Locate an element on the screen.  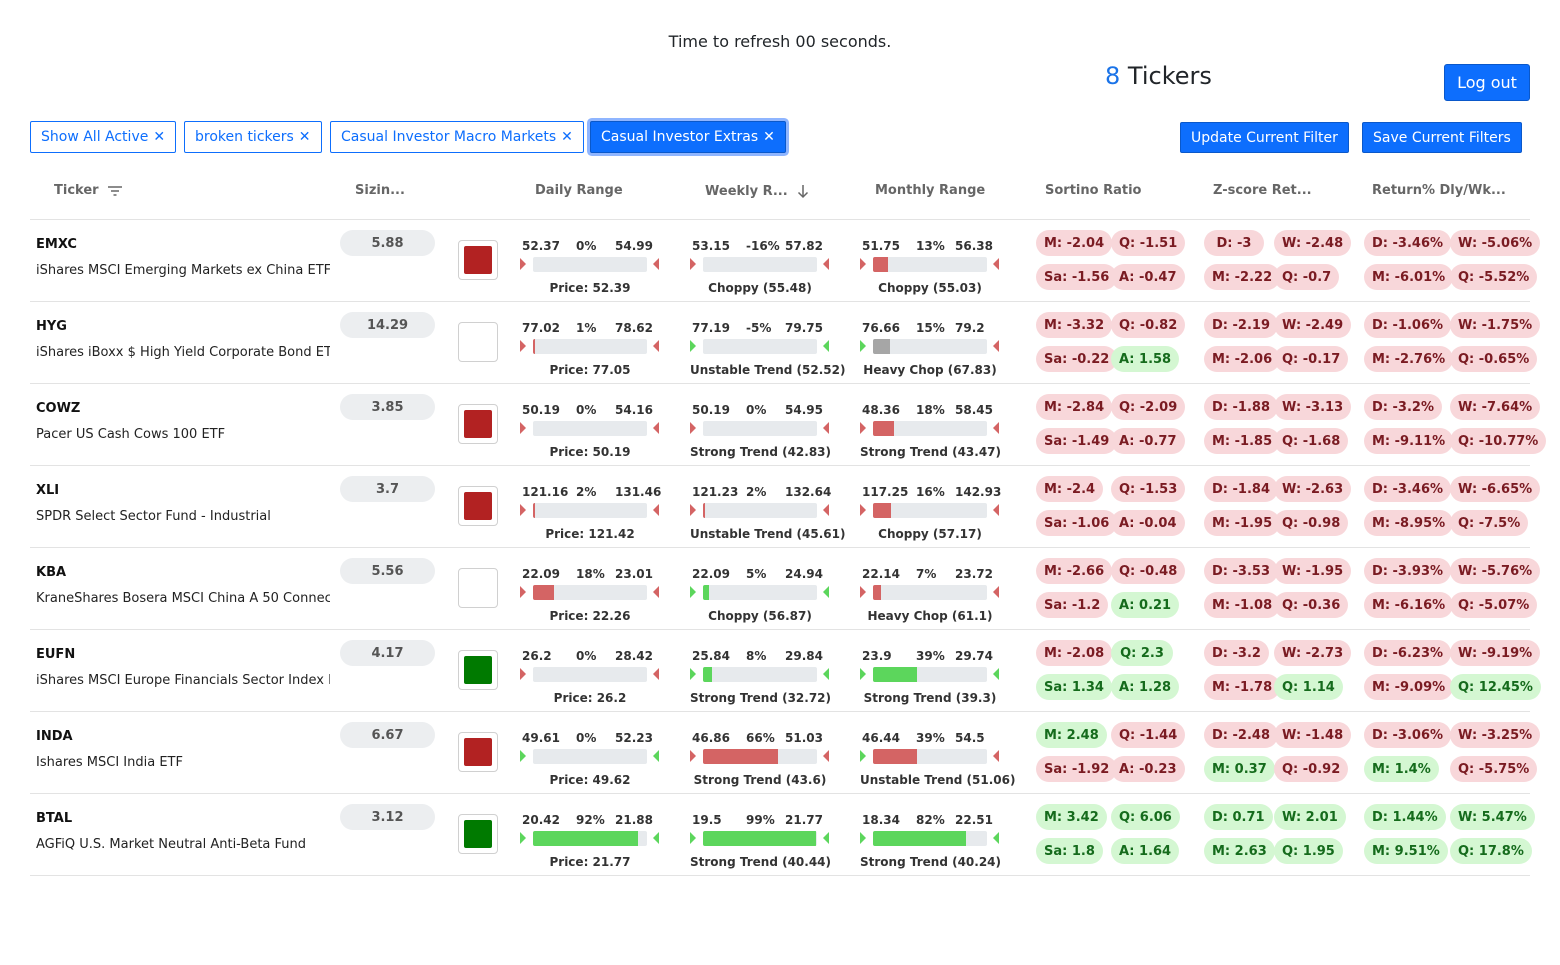
zscore-pill: D: -1.88 is located at coordinates (1241, 407).